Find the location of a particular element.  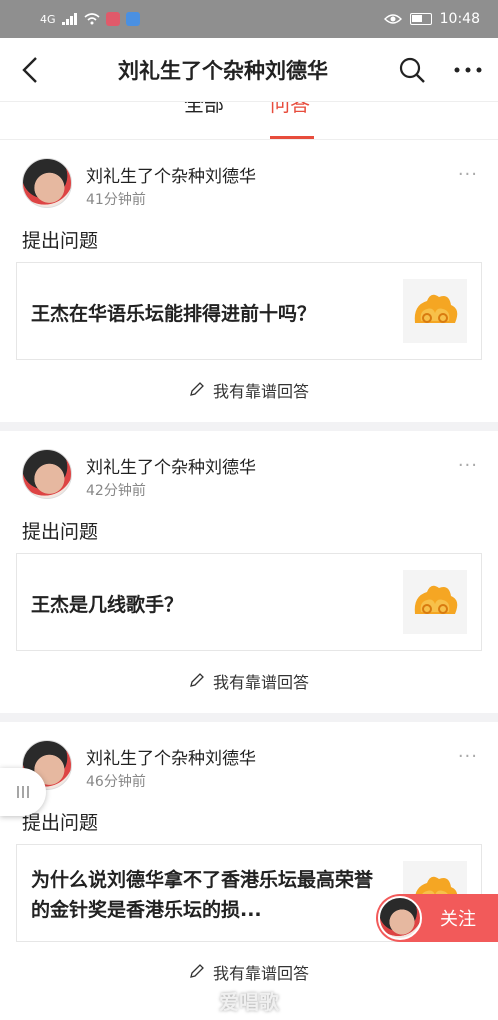

more-icon is located at coordinates (468, 69).